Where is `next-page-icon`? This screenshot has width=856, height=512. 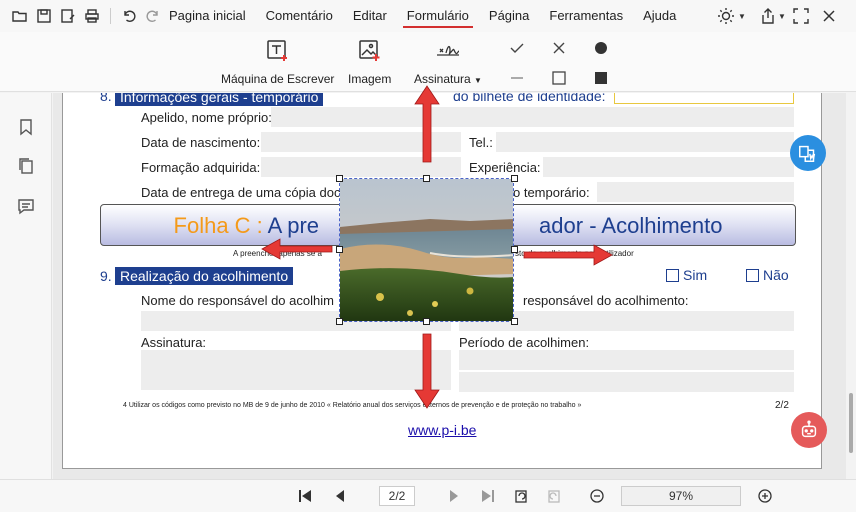 next-page-icon is located at coordinates (454, 496).